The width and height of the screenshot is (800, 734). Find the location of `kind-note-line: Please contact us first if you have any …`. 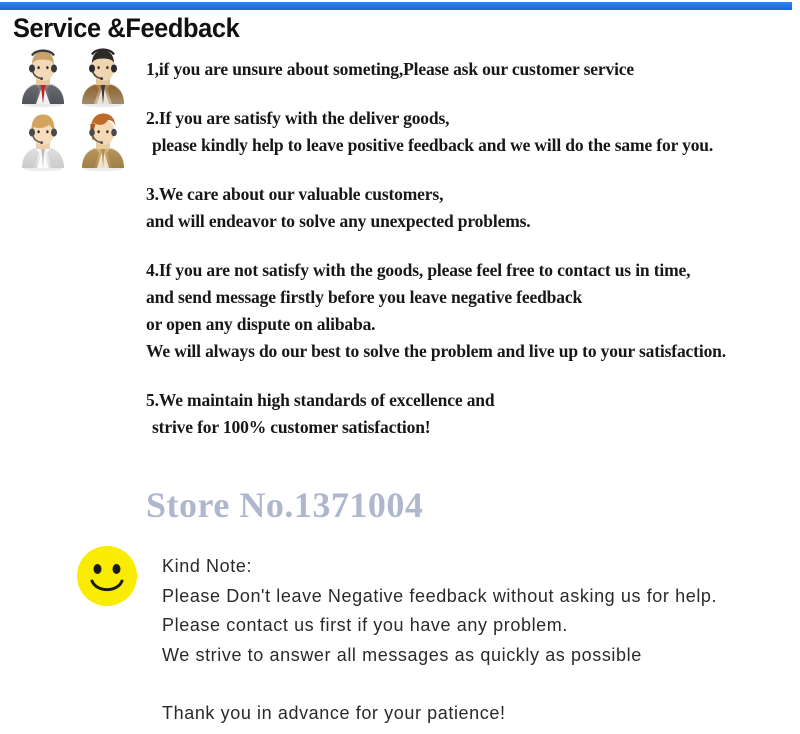

kind-note-line: Please contact us first if you have any … is located at coordinates (365, 625).